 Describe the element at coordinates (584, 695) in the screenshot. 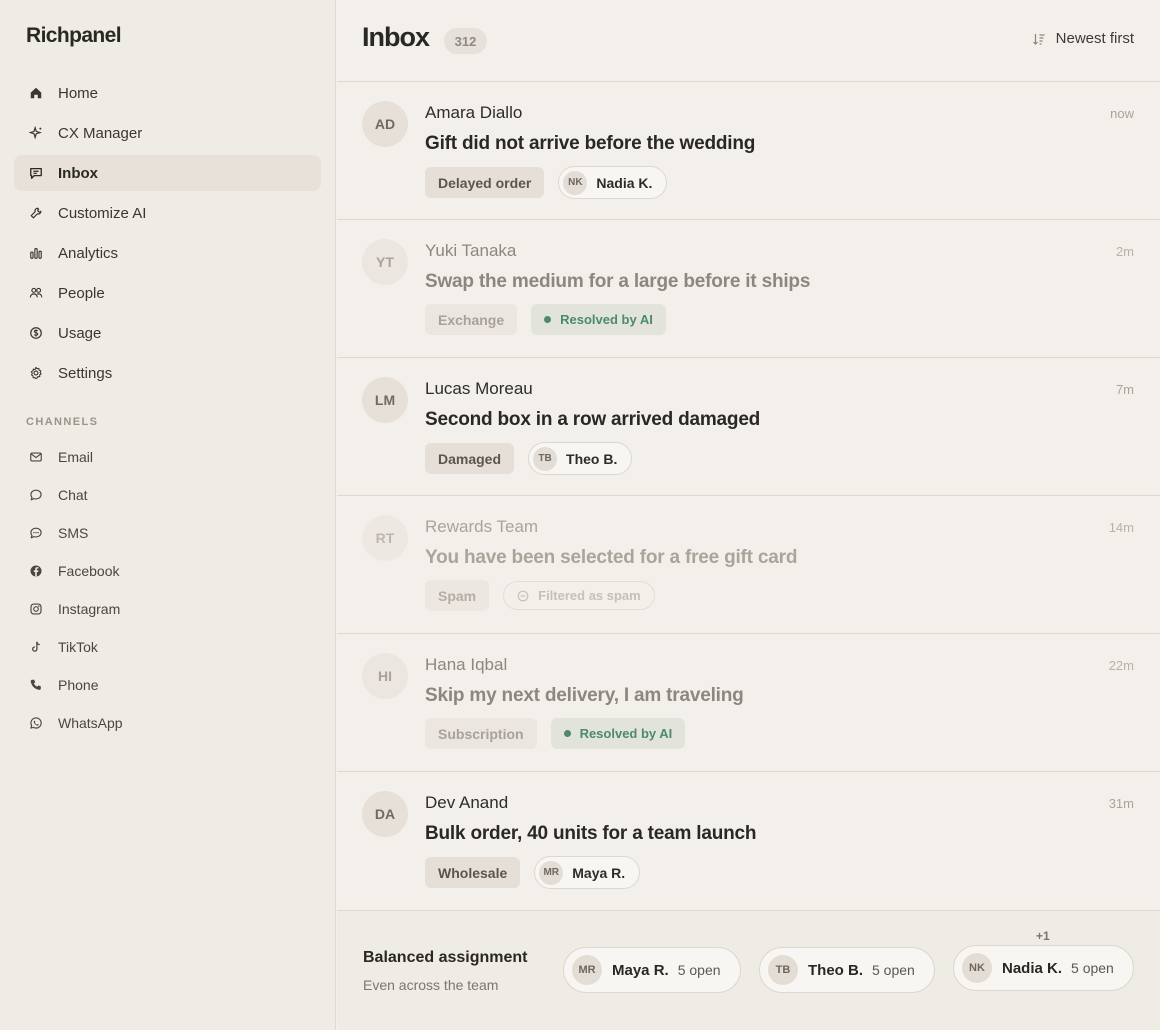

I see `conversation-subject: Skip my next delivery, I am traveling` at that location.